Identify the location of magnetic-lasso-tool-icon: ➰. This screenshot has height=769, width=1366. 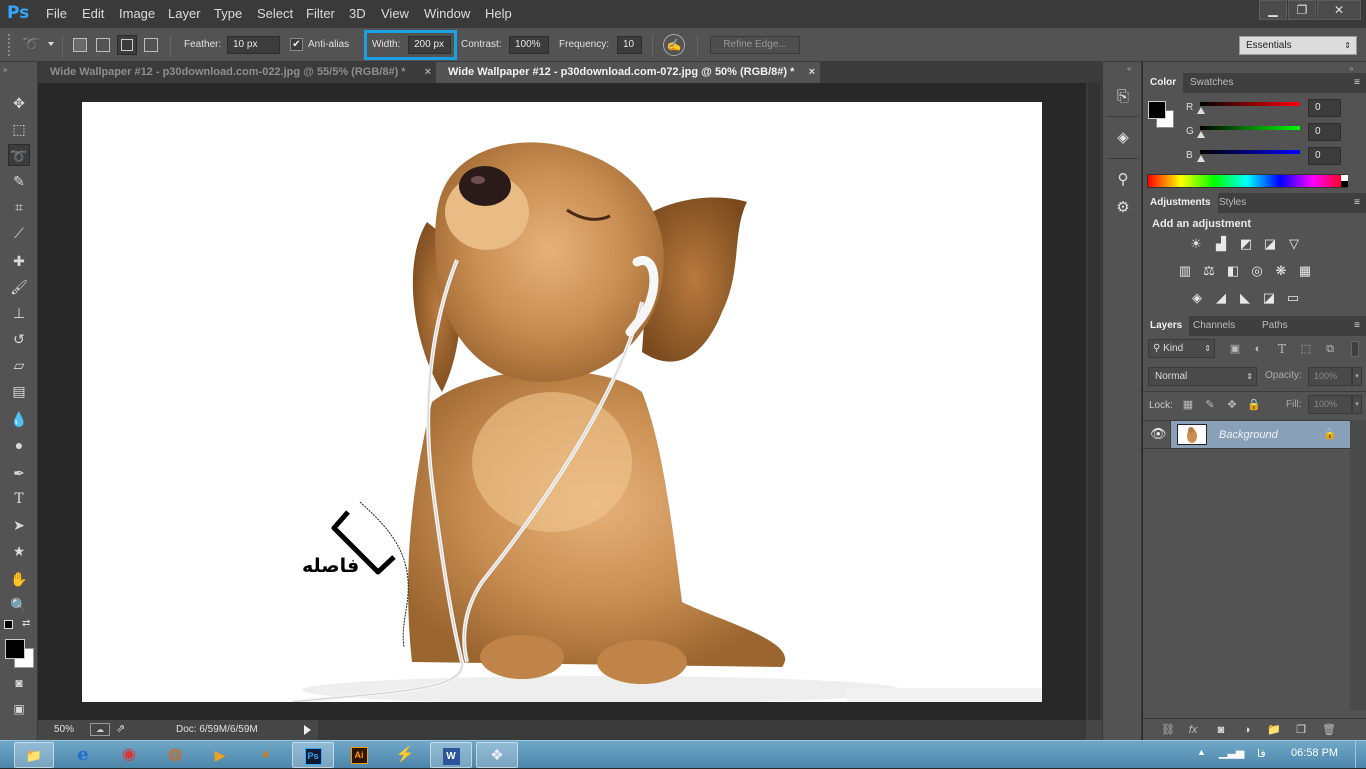
(19, 155).